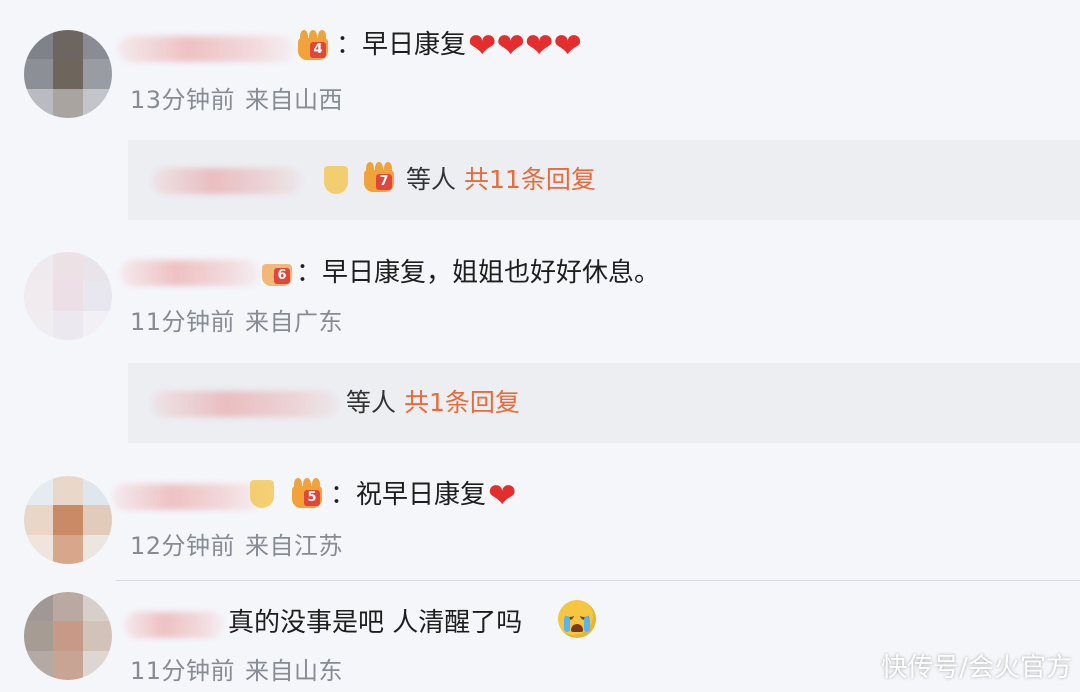 Image resolution: width=1080 pixels, height=692 pixels. What do you see at coordinates (577, 619) in the screenshot?
I see `crying-face-icon` at bounding box center [577, 619].